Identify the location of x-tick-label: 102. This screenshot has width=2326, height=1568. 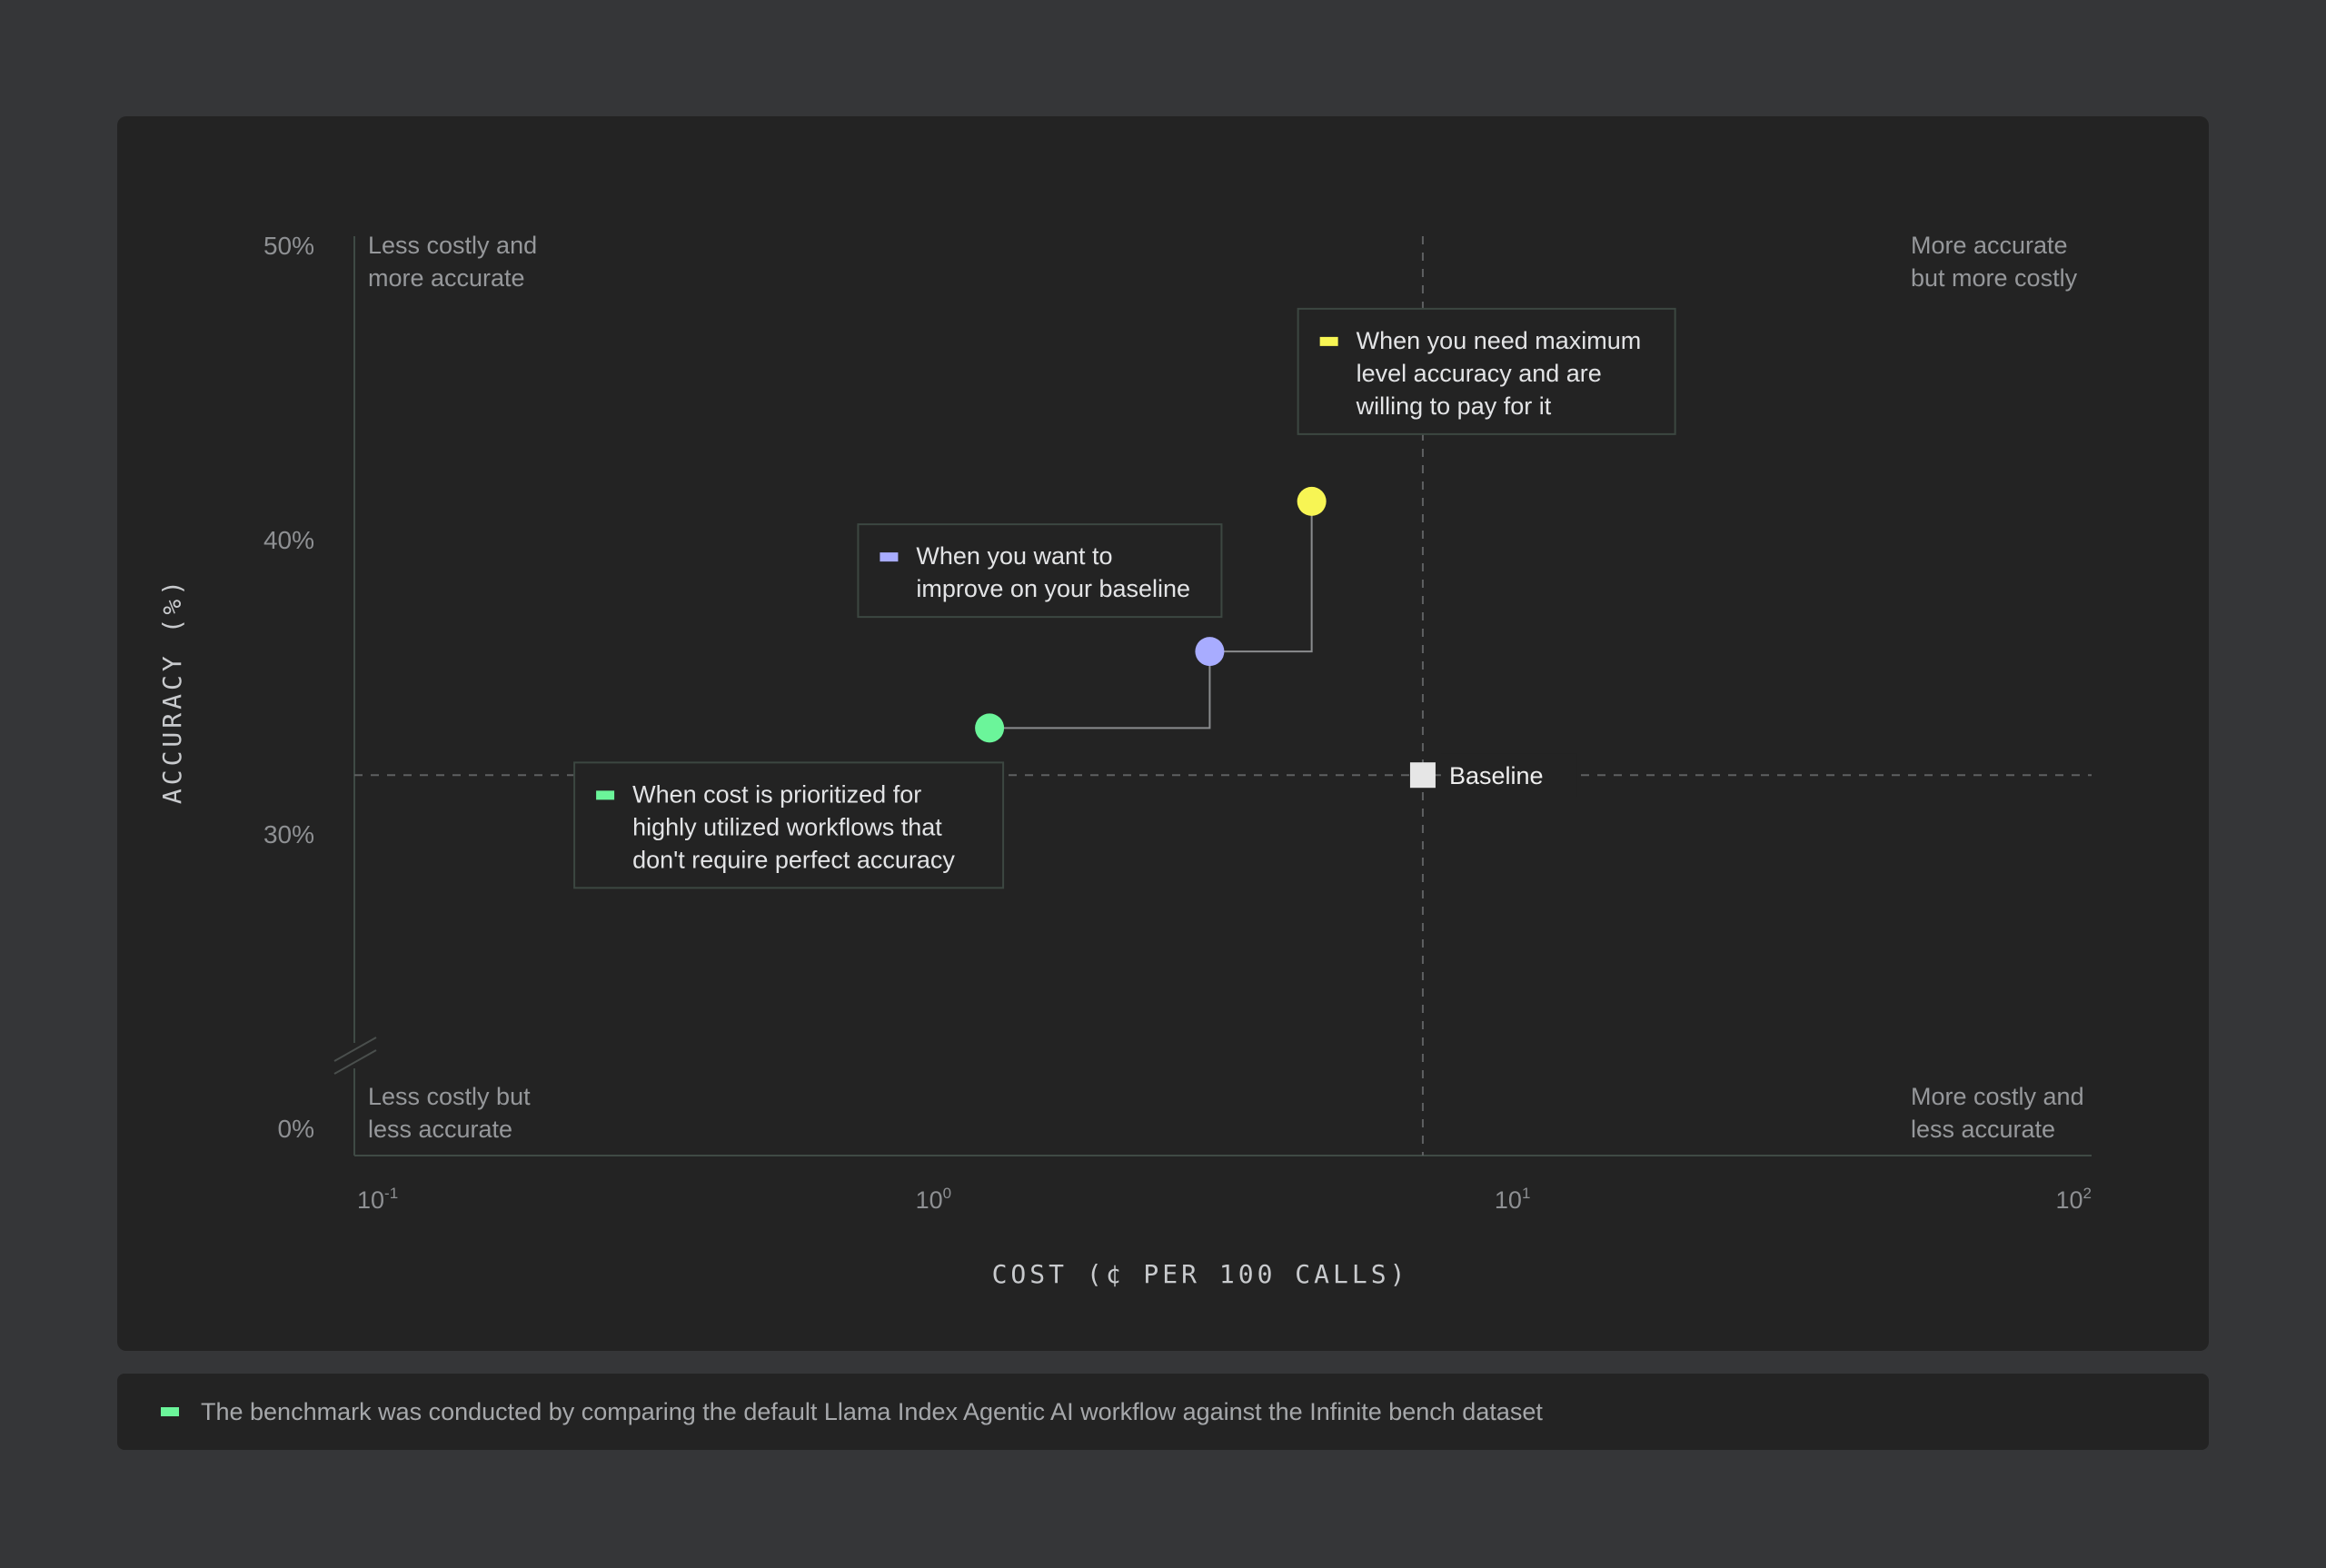
(2073, 1199).